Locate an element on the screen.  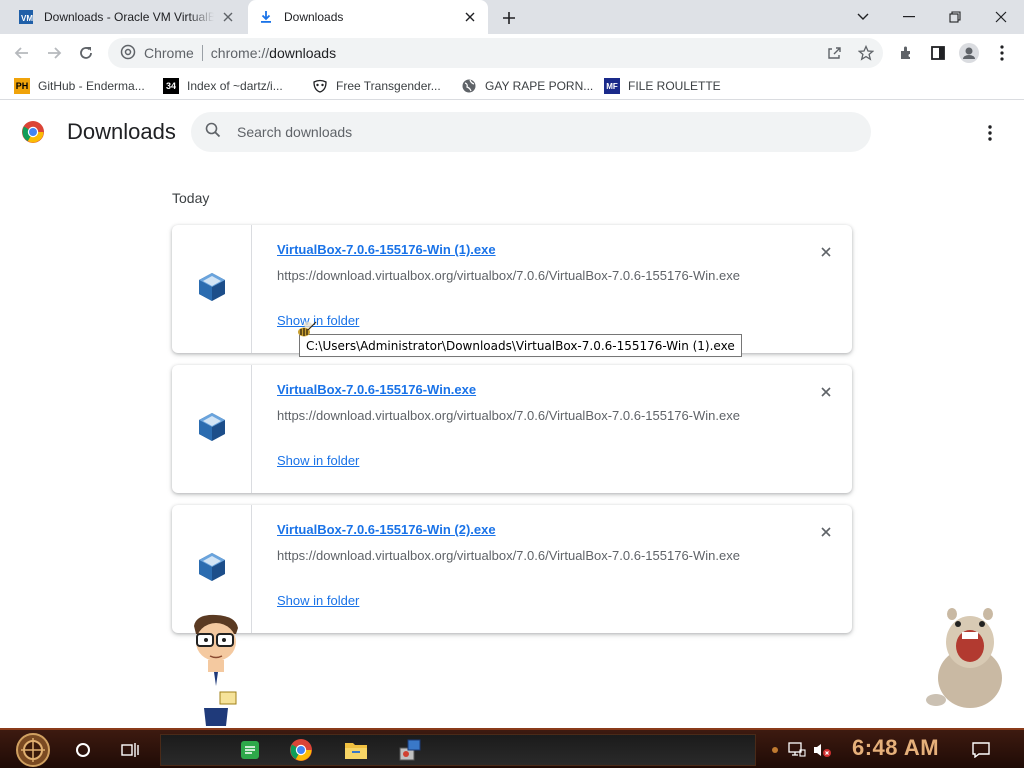
file-explorer-icon is located at coordinates (356, 750).